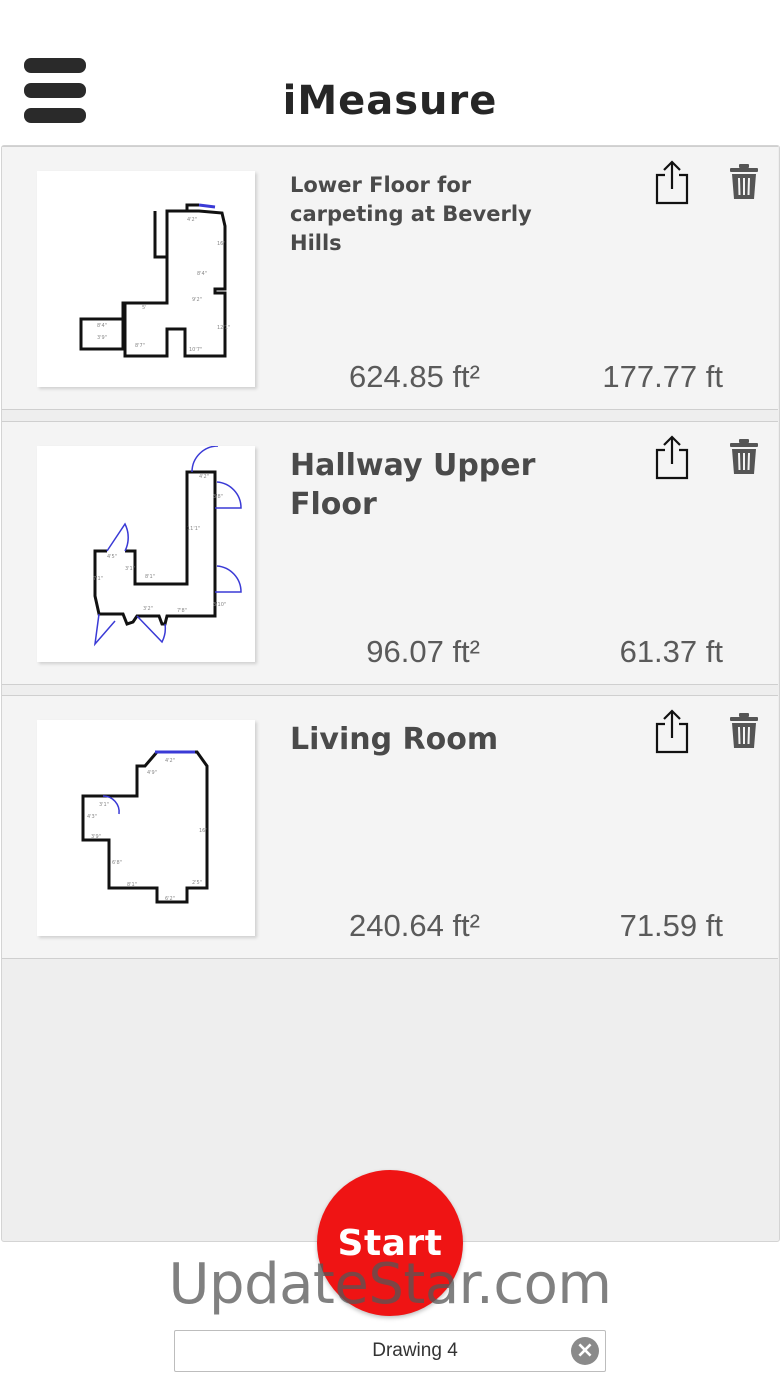  Describe the element at coordinates (197, 883) in the screenshot. I see `svg-text: 2'5"` at that location.